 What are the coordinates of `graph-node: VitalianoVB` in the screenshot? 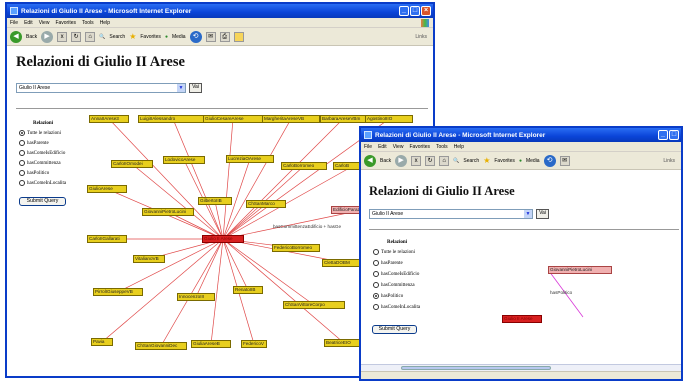 It's located at (149, 259).